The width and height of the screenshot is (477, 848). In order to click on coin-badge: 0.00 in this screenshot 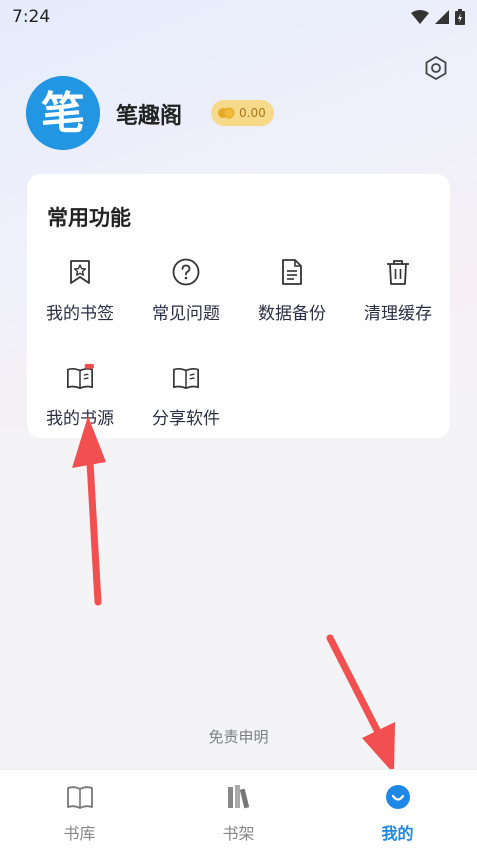, I will do `click(242, 113)`.